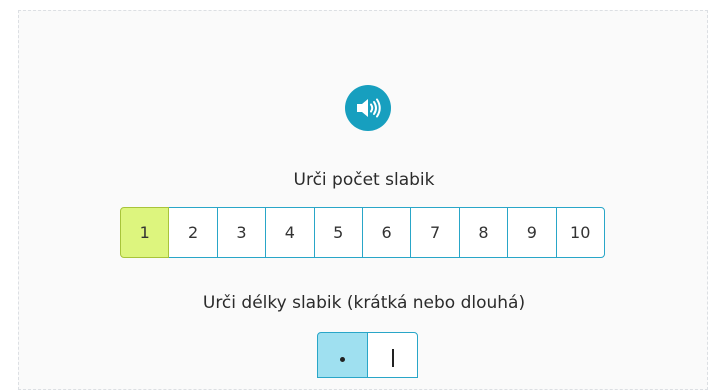 The image size is (728, 390). What do you see at coordinates (364, 303) in the screenshot?
I see `syllable-length-prompt: Urči délky slabik (krátká nebo dlouhá)` at bounding box center [364, 303].